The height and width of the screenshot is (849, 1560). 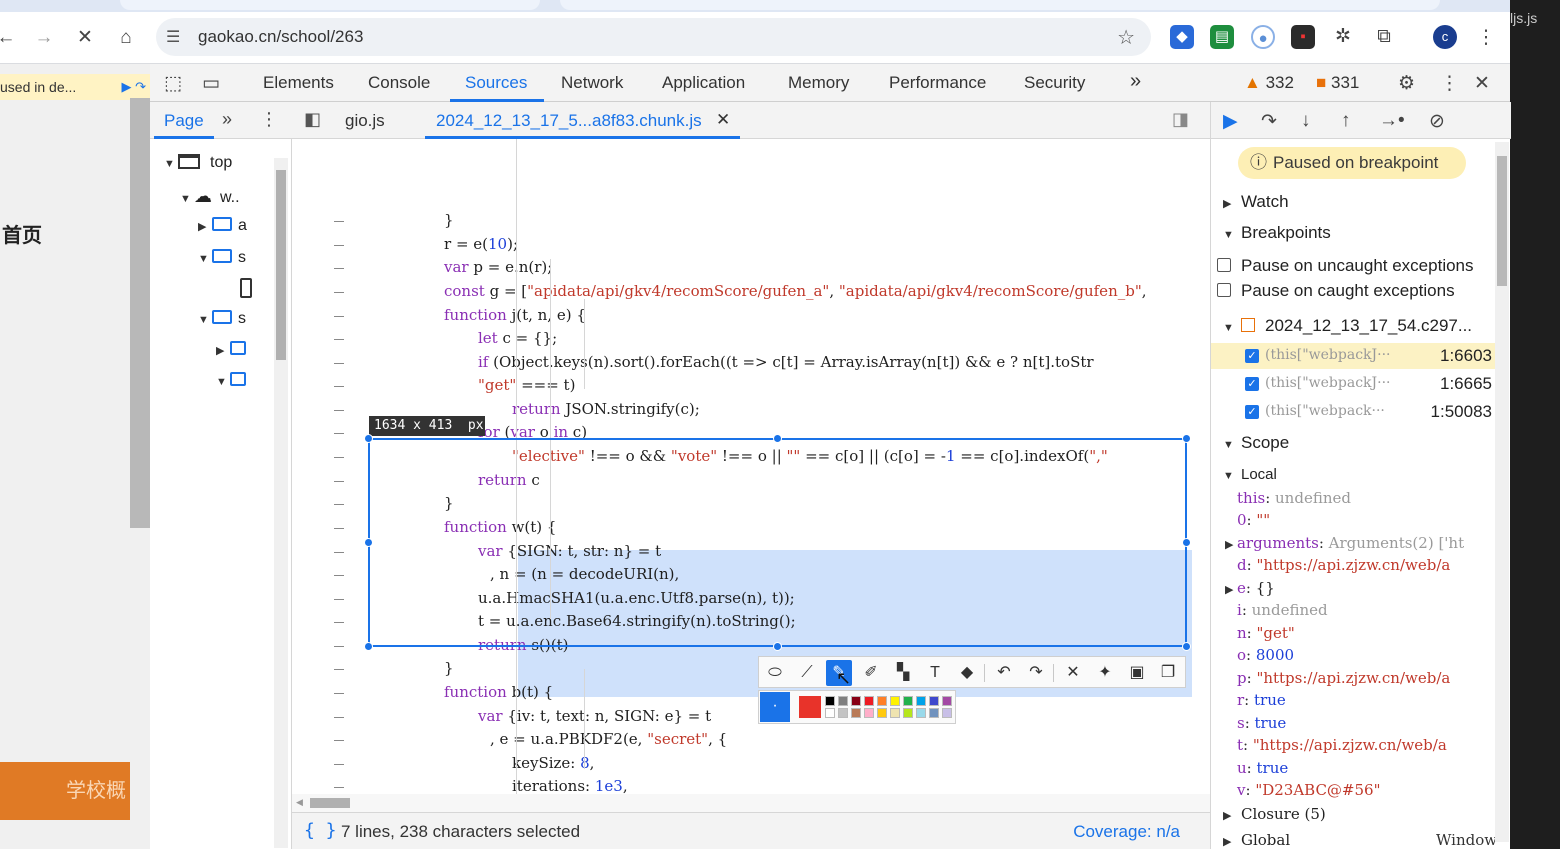 What do you see at coordinates (818, 83) in the screenshot?
I see `tab-memory: Memory` at bounding box center [818, 83].